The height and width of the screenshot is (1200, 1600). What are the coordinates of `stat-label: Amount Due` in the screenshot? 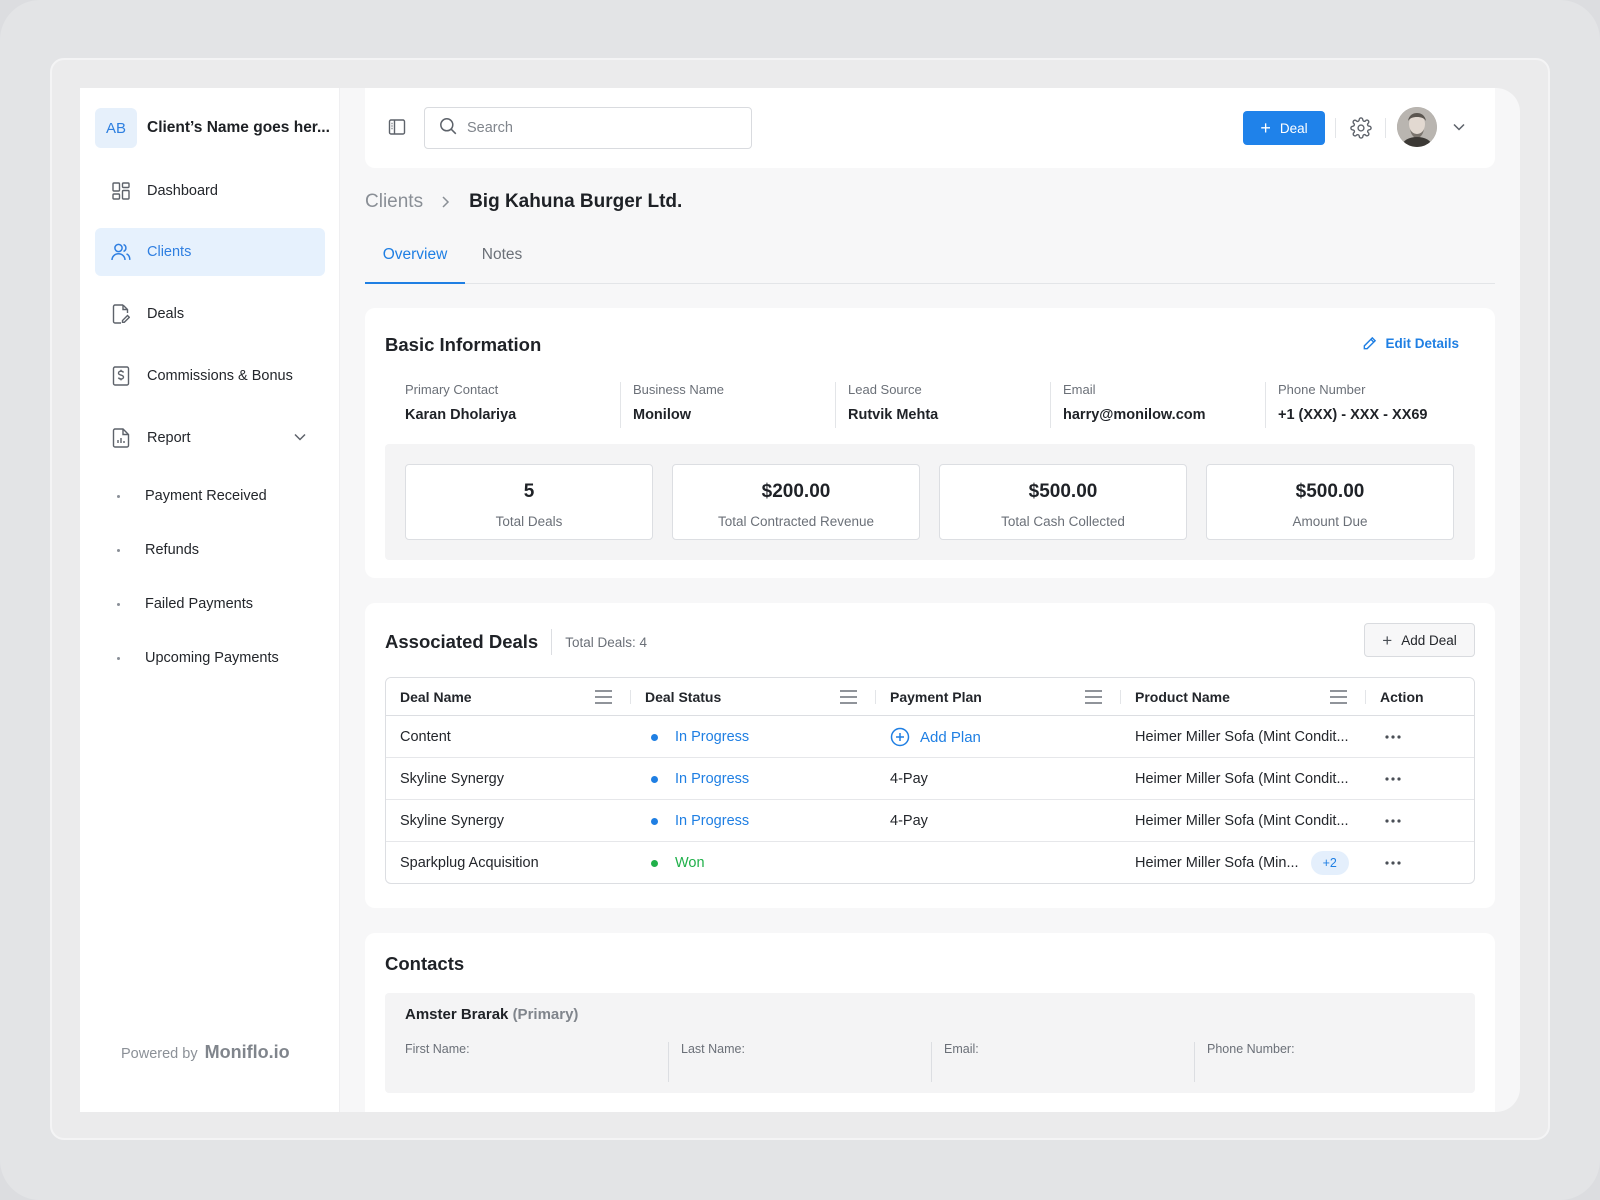 It's located at (1330, 521).